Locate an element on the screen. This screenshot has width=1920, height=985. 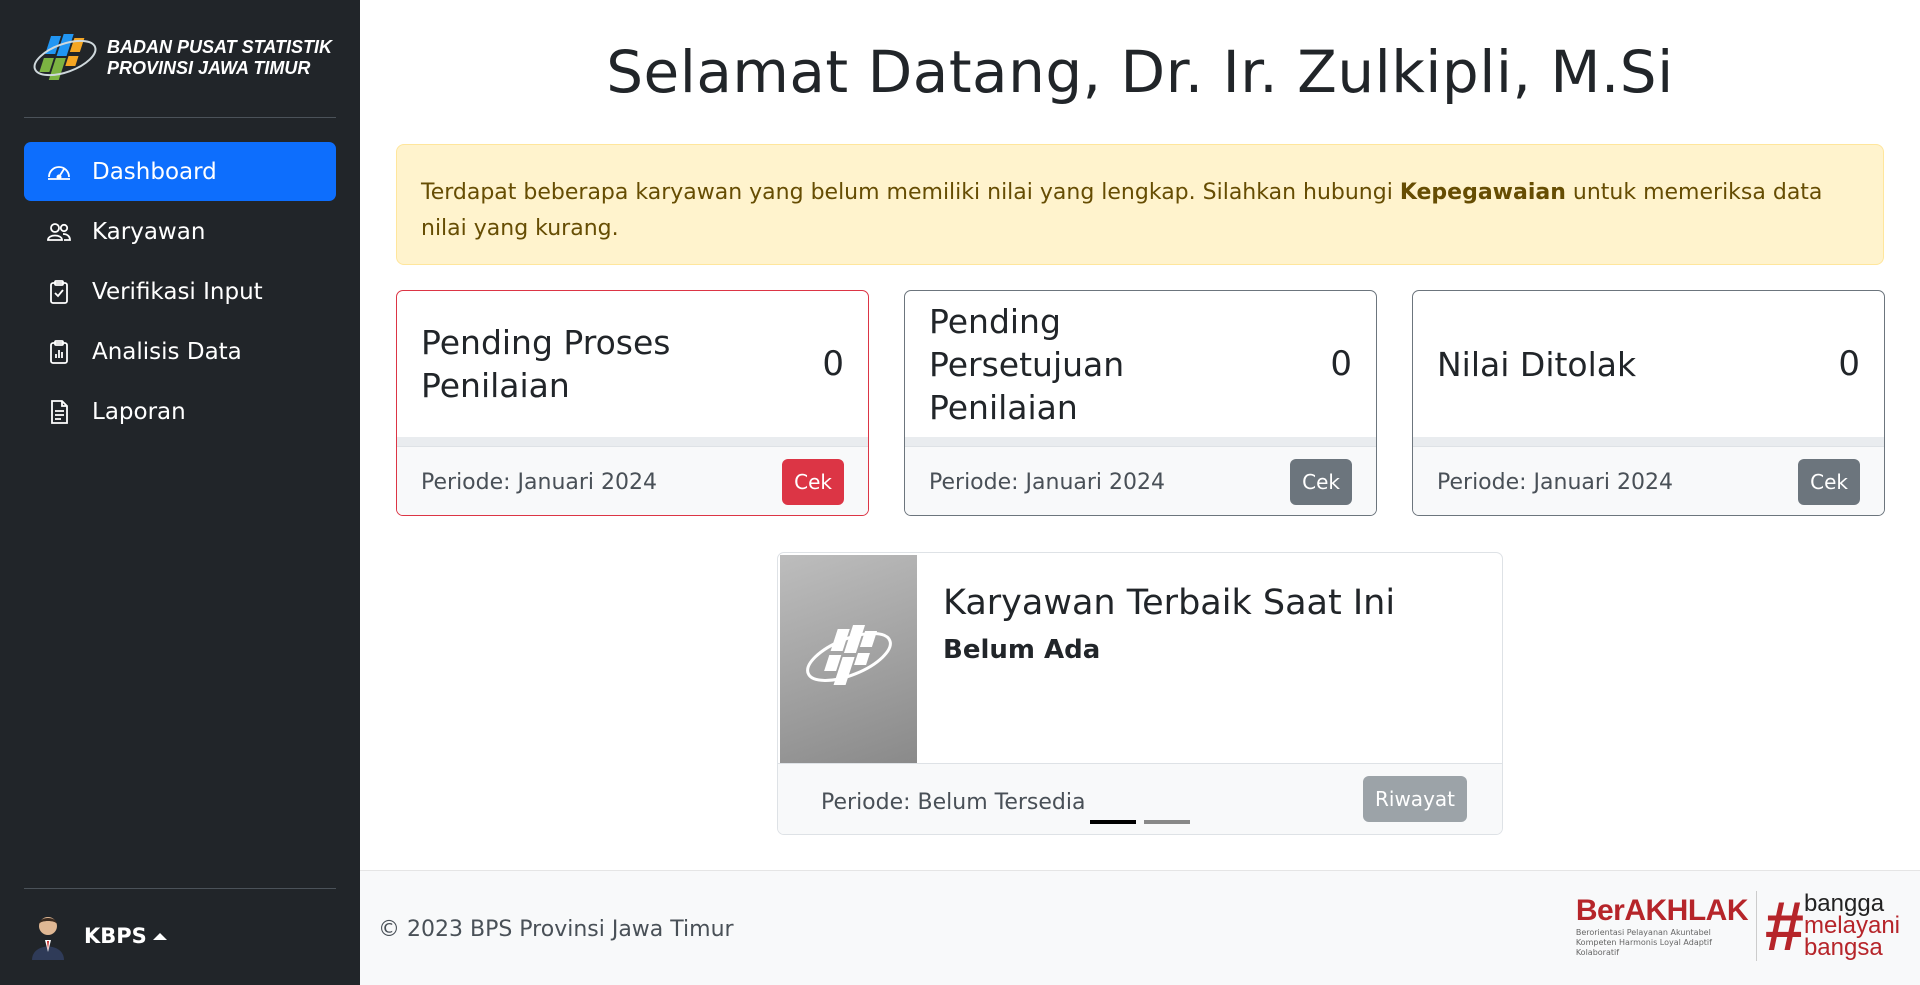
user-name: KBPS is located at coordinates (115, 936).